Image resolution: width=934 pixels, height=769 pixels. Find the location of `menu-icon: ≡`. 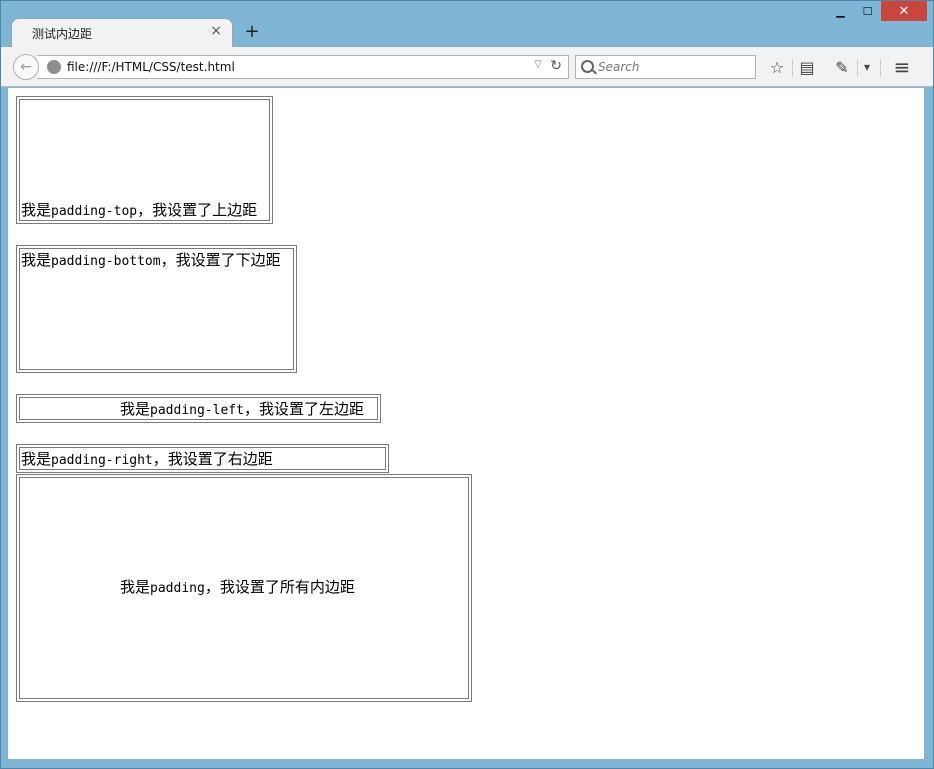

menu-icon: ≡ is located at coordinates (902, 67).